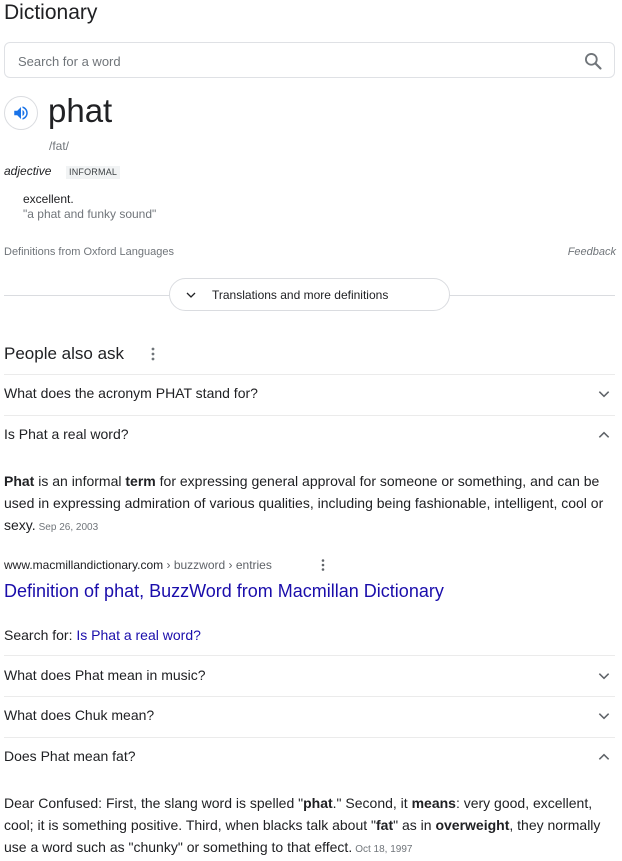 This screenshot has height=861, width=622. What do you see at coordinates (592, 252) in the screenshot?
I see `feedback-link: Feedback` at bounding box center [592, 252].